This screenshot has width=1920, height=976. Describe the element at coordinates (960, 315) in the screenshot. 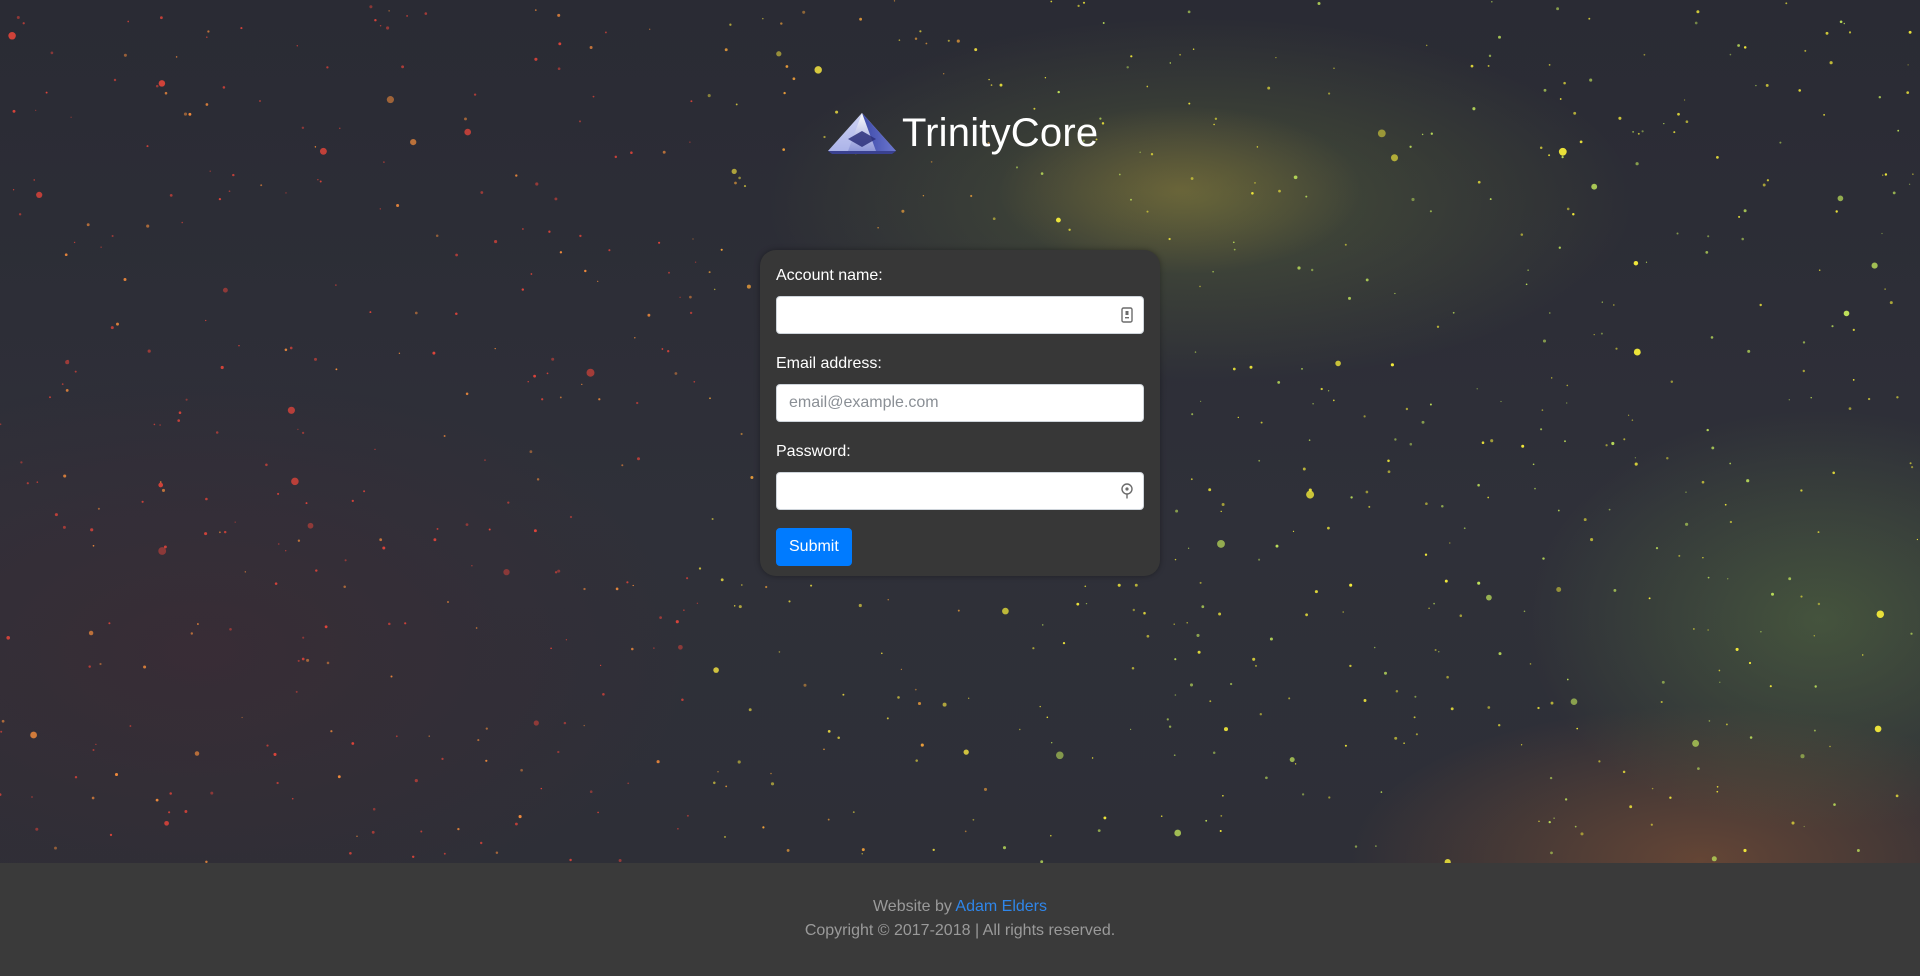

I see `account-name-input` at that location.